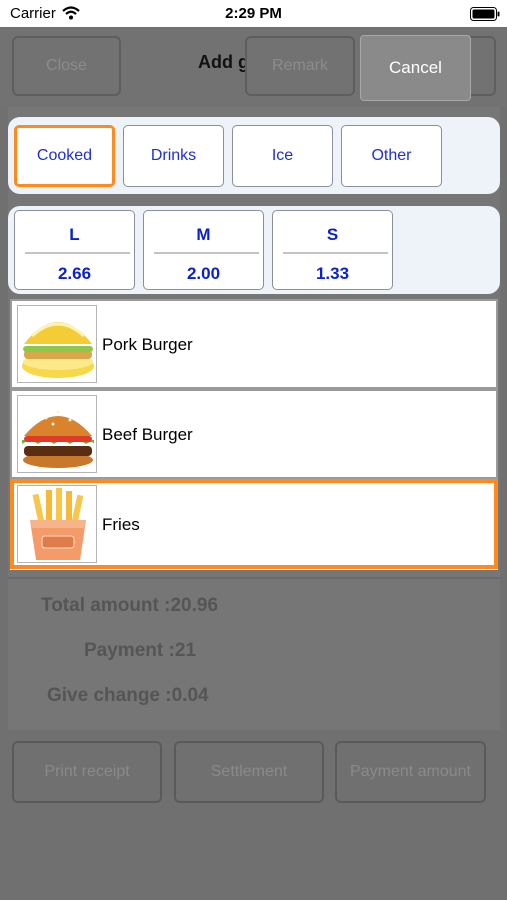 This screenshot has height=900, width=507. Describe the element at coordinates (194, 605) in the screenshot. I see `total-amount-value: 20.96` at that location.